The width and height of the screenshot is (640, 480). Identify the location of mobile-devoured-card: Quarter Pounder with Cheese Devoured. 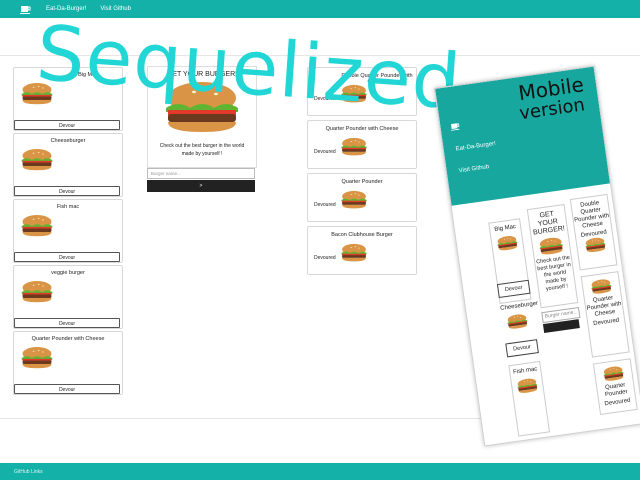
(605, 314).